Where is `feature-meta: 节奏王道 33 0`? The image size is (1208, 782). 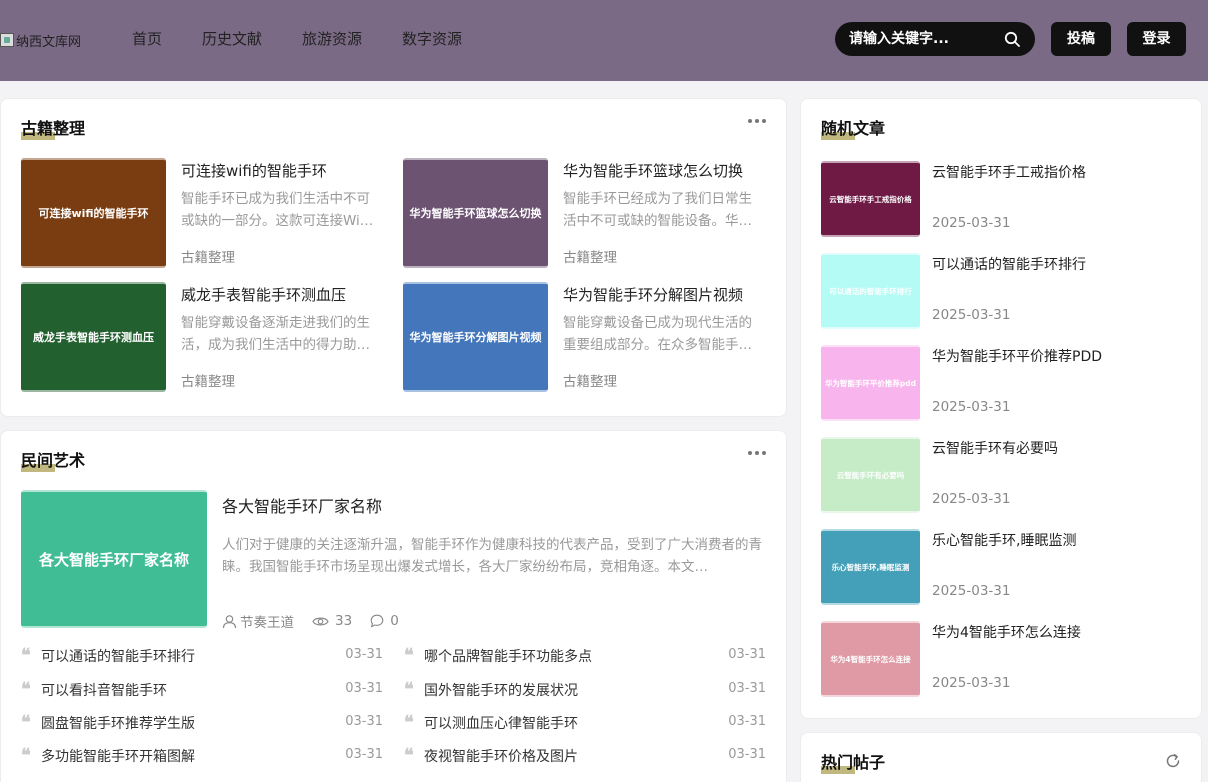 feature-meta: 节奏王道 33 0 is located at coordinates (310, 621).